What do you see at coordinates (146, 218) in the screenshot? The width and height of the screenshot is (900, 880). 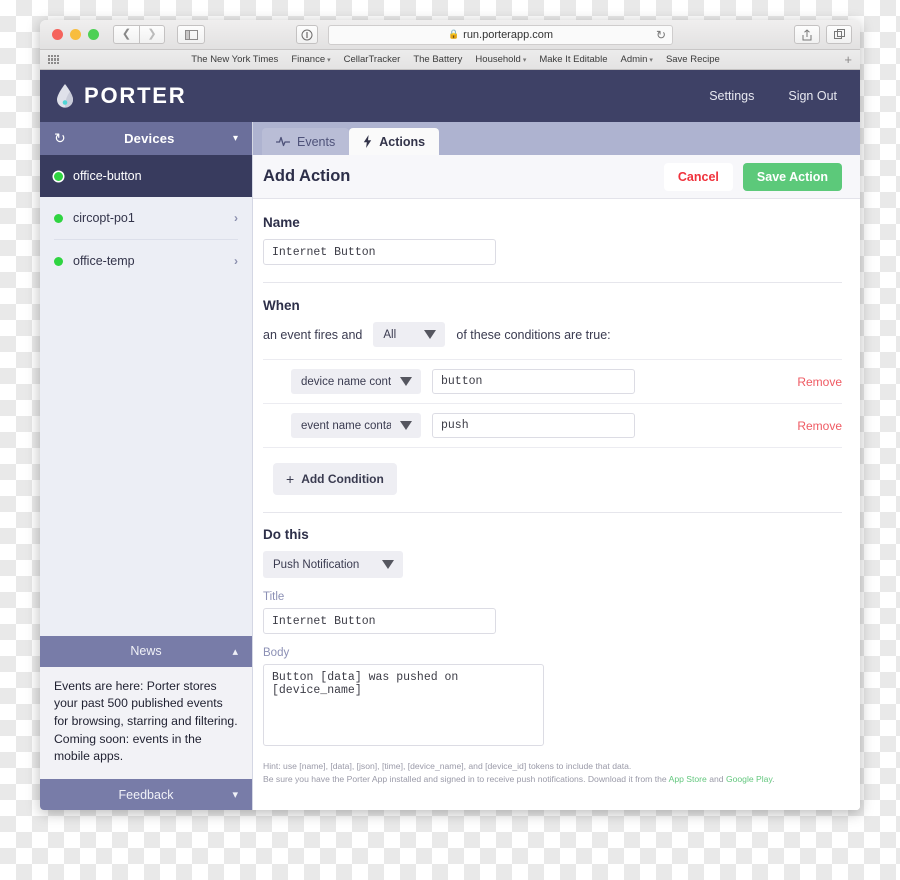 I see `sidebar-item-circopt-po1: circopt-po1 ›` at bounding box center [146, 218].